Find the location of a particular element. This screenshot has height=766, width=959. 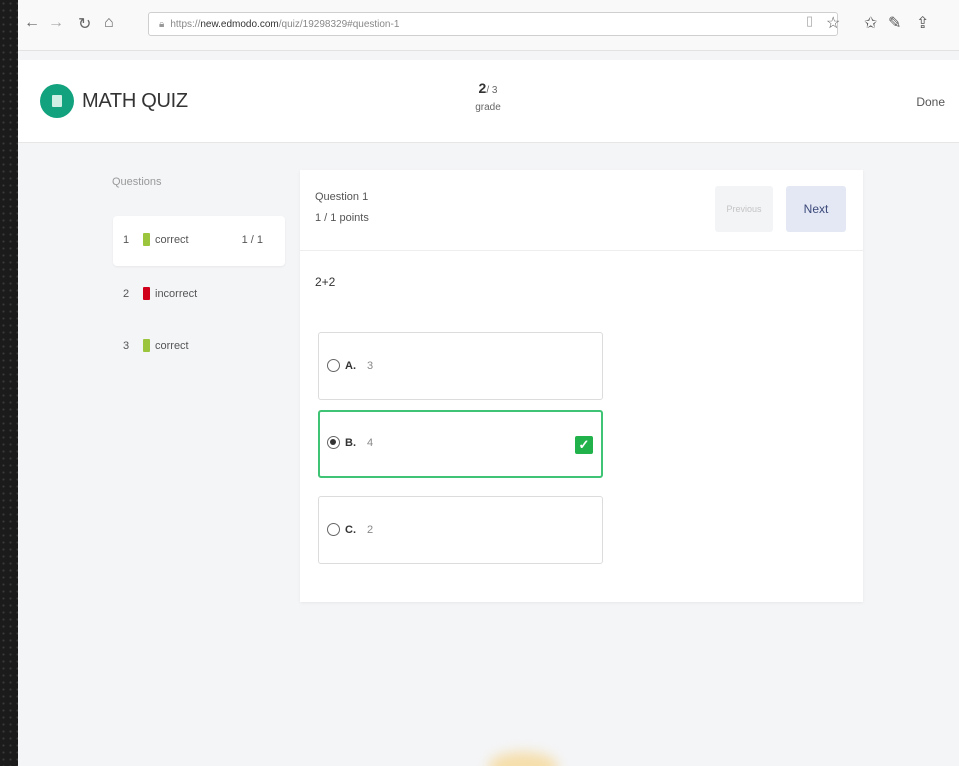

back-arrow-icon: ← is located at coordinates (32, 23).